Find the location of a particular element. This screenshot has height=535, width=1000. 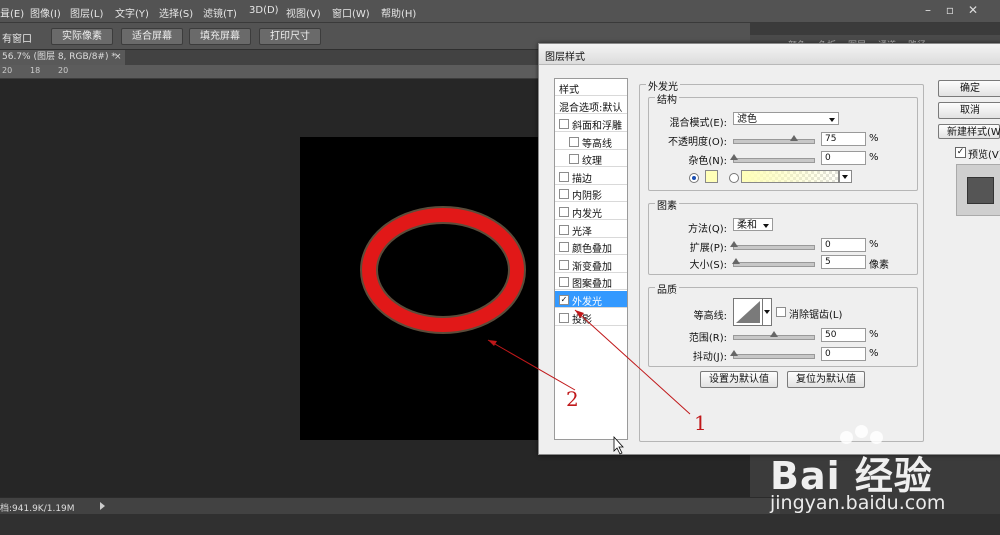

gradient-picker is located at coordinates (790, 176).